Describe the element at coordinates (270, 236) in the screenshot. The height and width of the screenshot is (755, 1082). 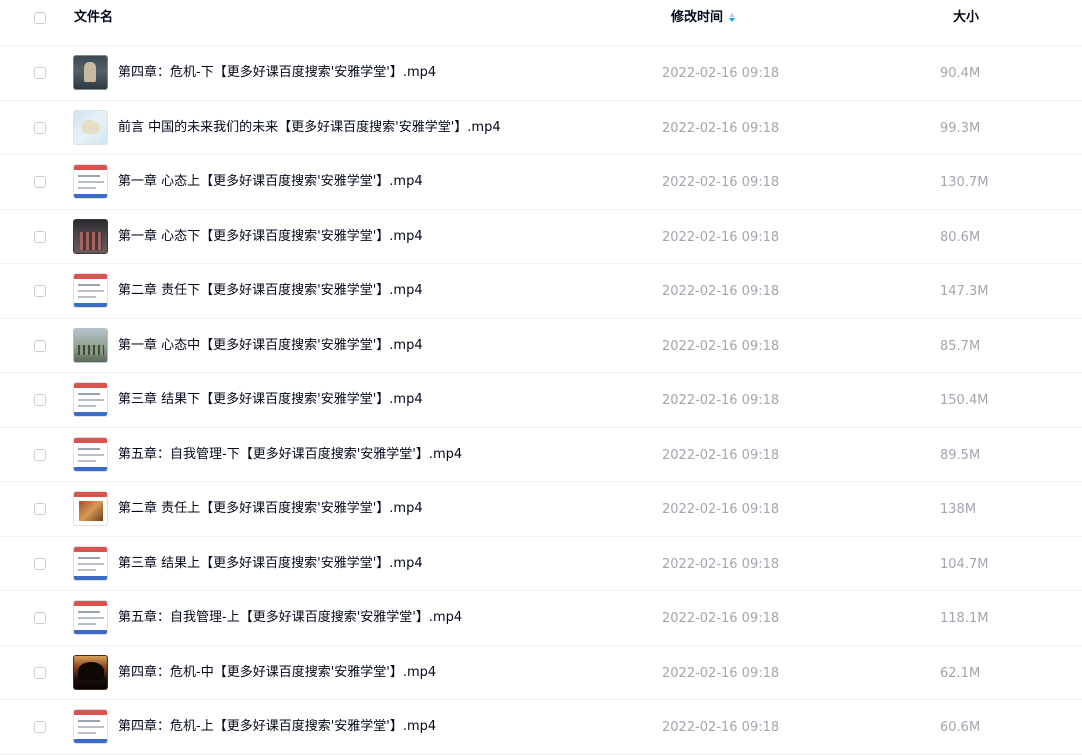
I see `file-name: 第一章 心态下【更多好课百度搜索'安雅学堂'】.mp4` at that location.